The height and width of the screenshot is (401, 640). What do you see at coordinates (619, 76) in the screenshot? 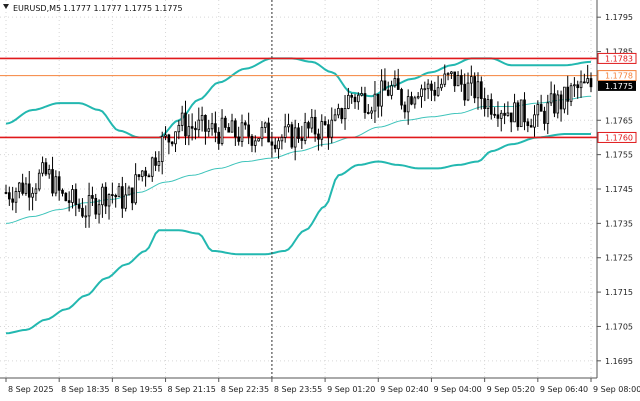
I see `level-price-label: 1.1778` at bounding box center [619, 76].